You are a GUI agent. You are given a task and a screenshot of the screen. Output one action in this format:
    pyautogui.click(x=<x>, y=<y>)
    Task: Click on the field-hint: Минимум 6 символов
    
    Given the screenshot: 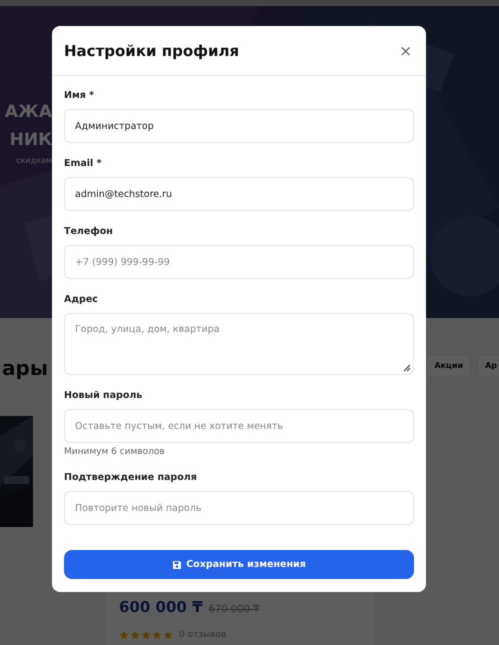 What is the action you would take?
    pyautogui.click(x=115, y=452)
    